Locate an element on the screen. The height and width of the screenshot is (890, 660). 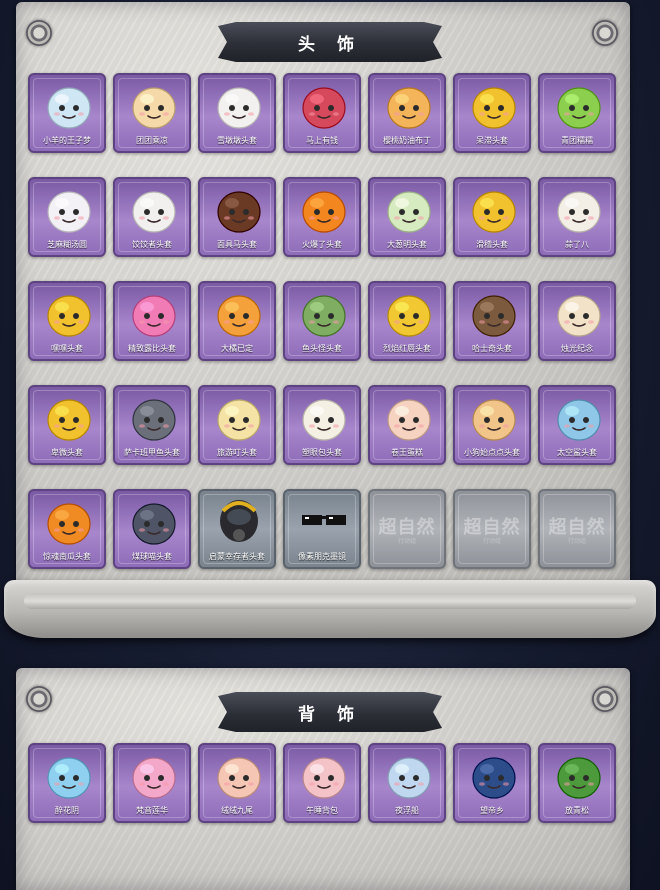
headwear-item-card: 雪墩墩头套 is located at coordinates (237, 113).